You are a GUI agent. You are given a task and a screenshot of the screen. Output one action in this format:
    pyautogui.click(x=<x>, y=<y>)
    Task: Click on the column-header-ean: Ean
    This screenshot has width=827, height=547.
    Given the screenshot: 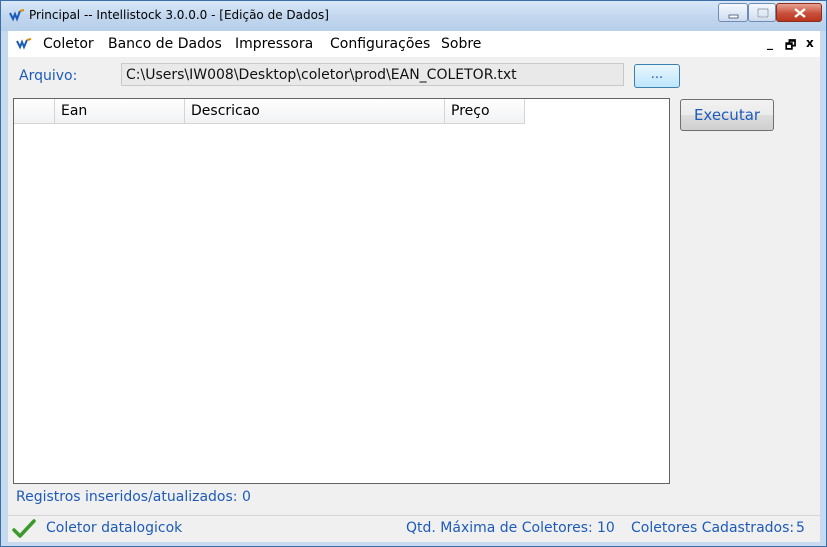 What is the action you would take?
    pyautogui.click(x=120, y=111)
    